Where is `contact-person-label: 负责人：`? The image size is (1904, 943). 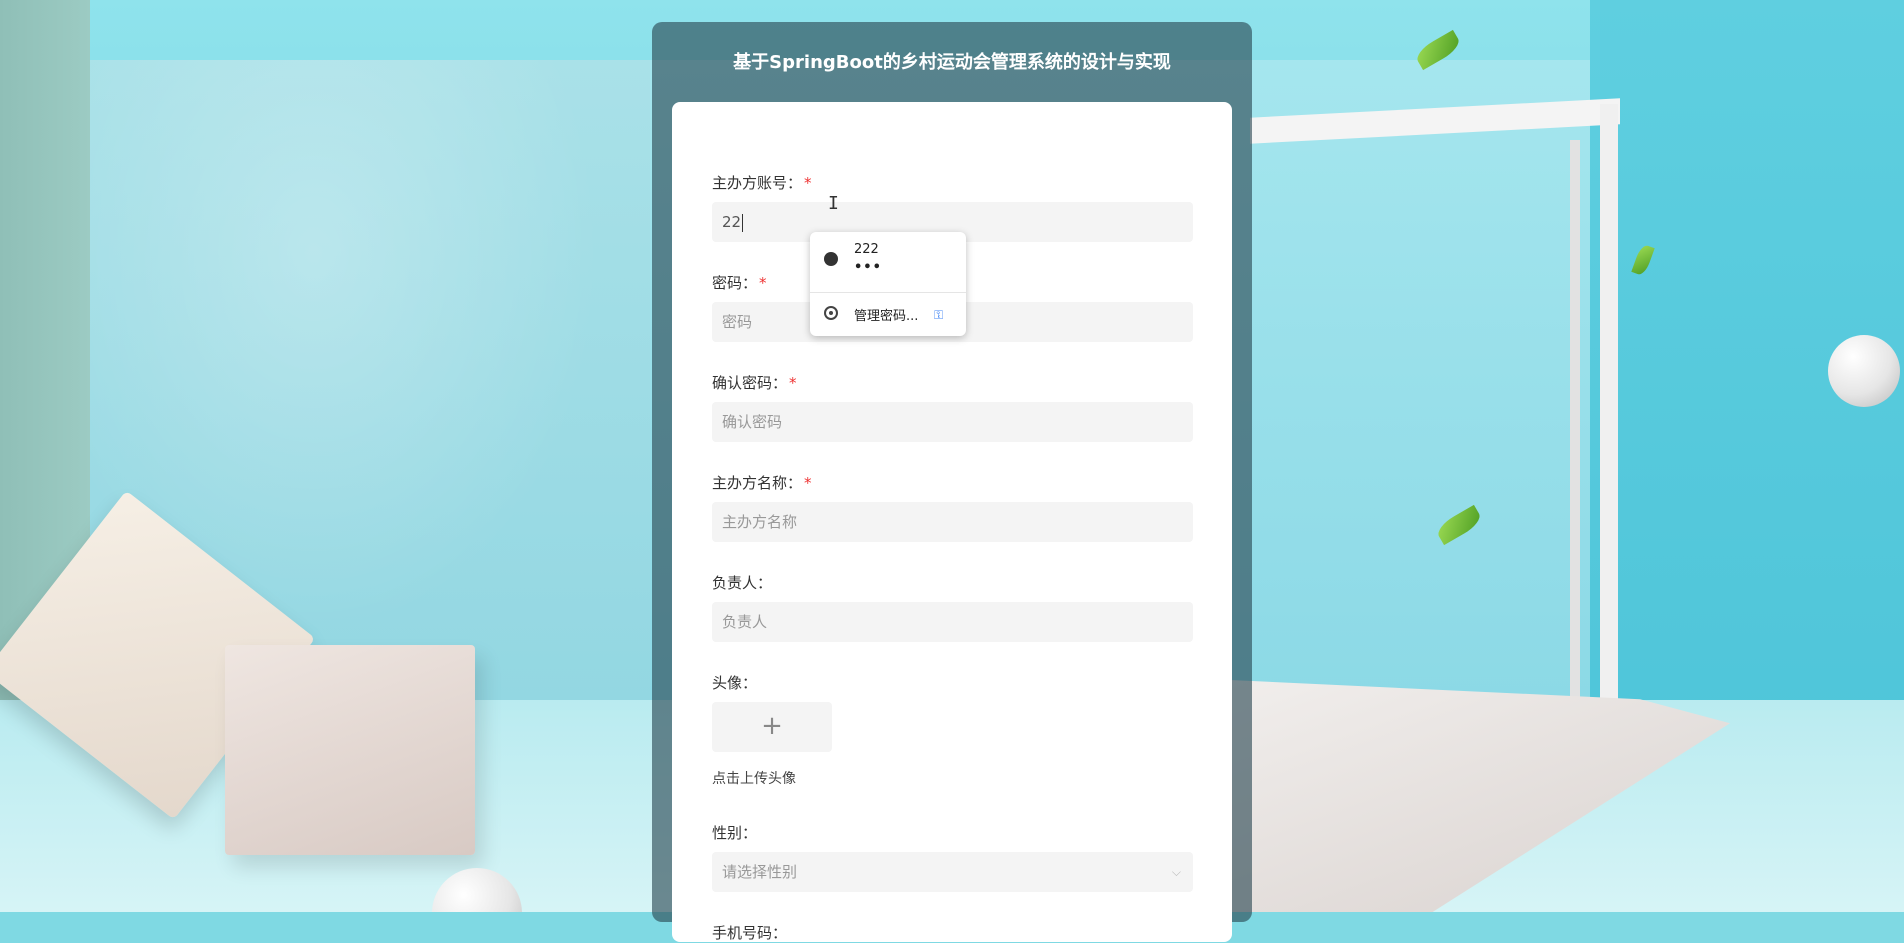
contact-person-label: 负责人： is located at coordinates (742, 583).